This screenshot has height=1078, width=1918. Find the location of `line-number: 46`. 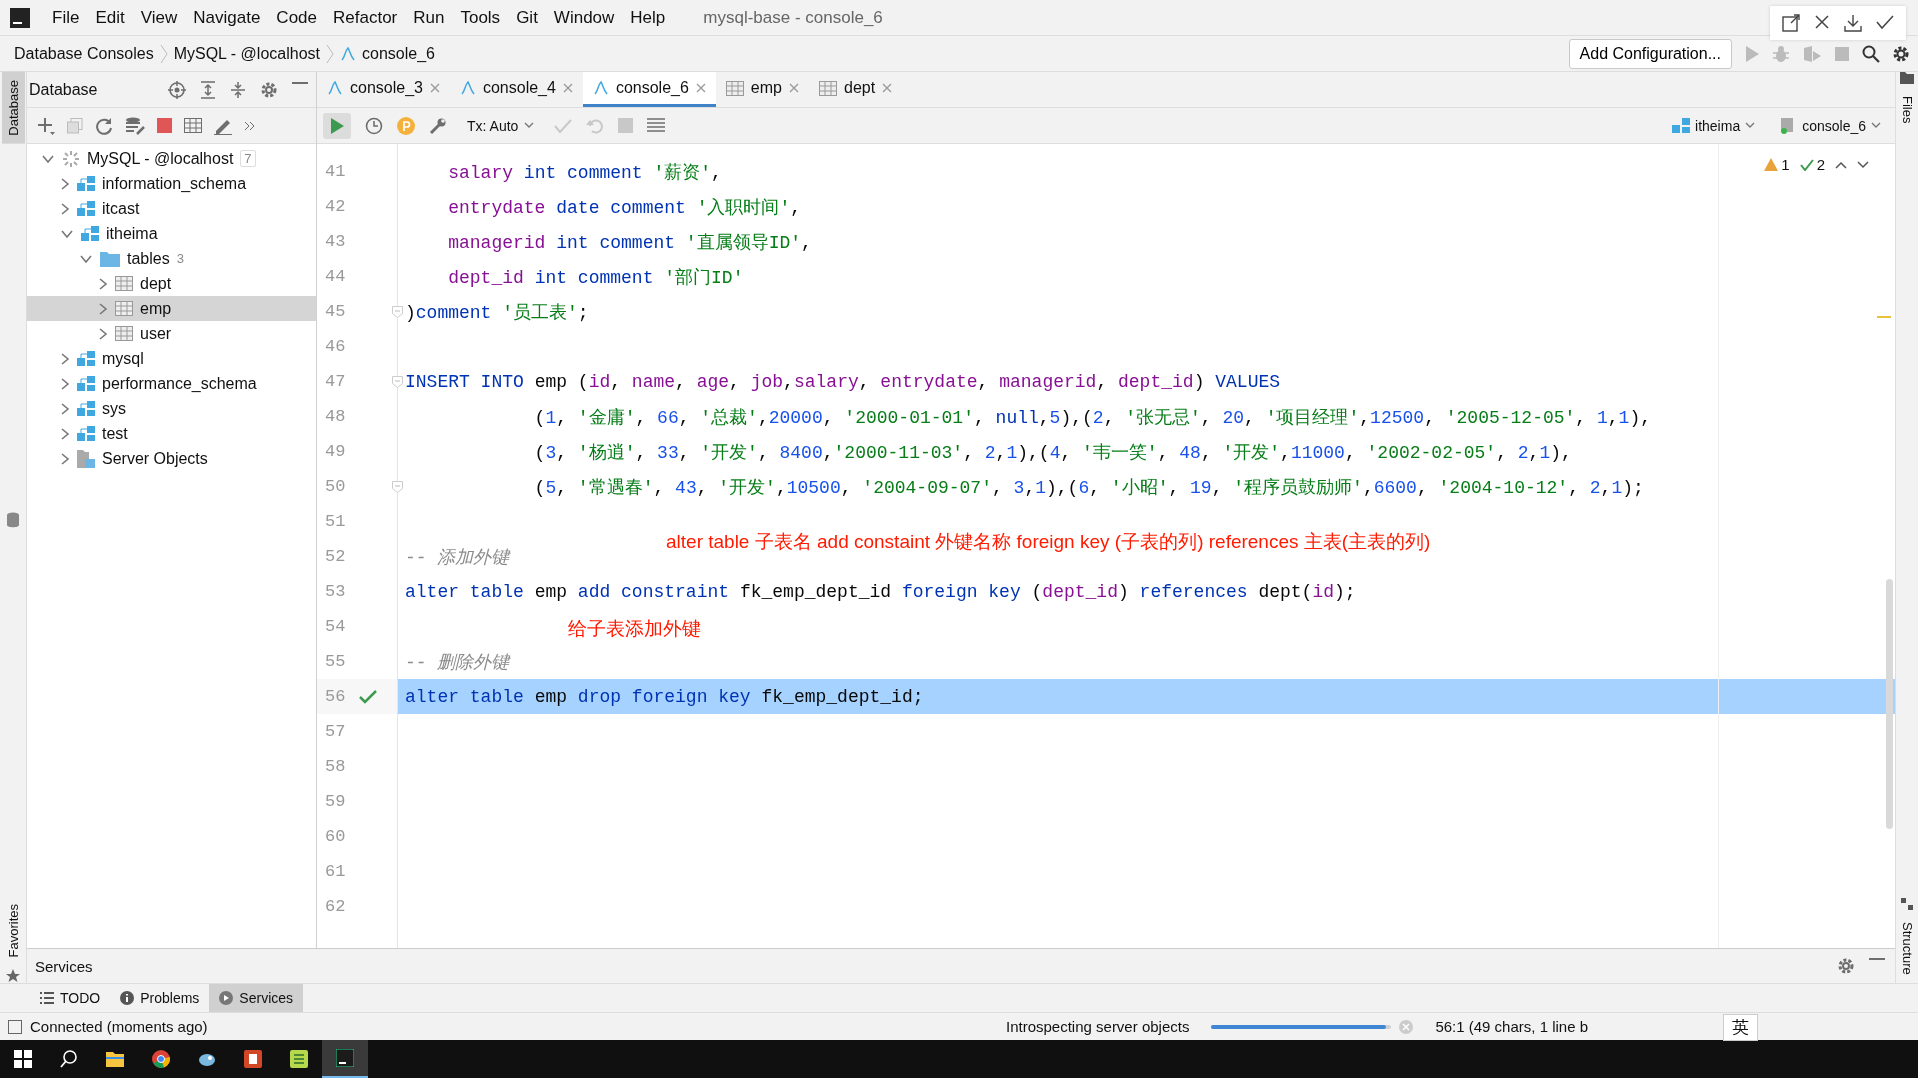

line-number: 46 is located at coordinates (336, 346).